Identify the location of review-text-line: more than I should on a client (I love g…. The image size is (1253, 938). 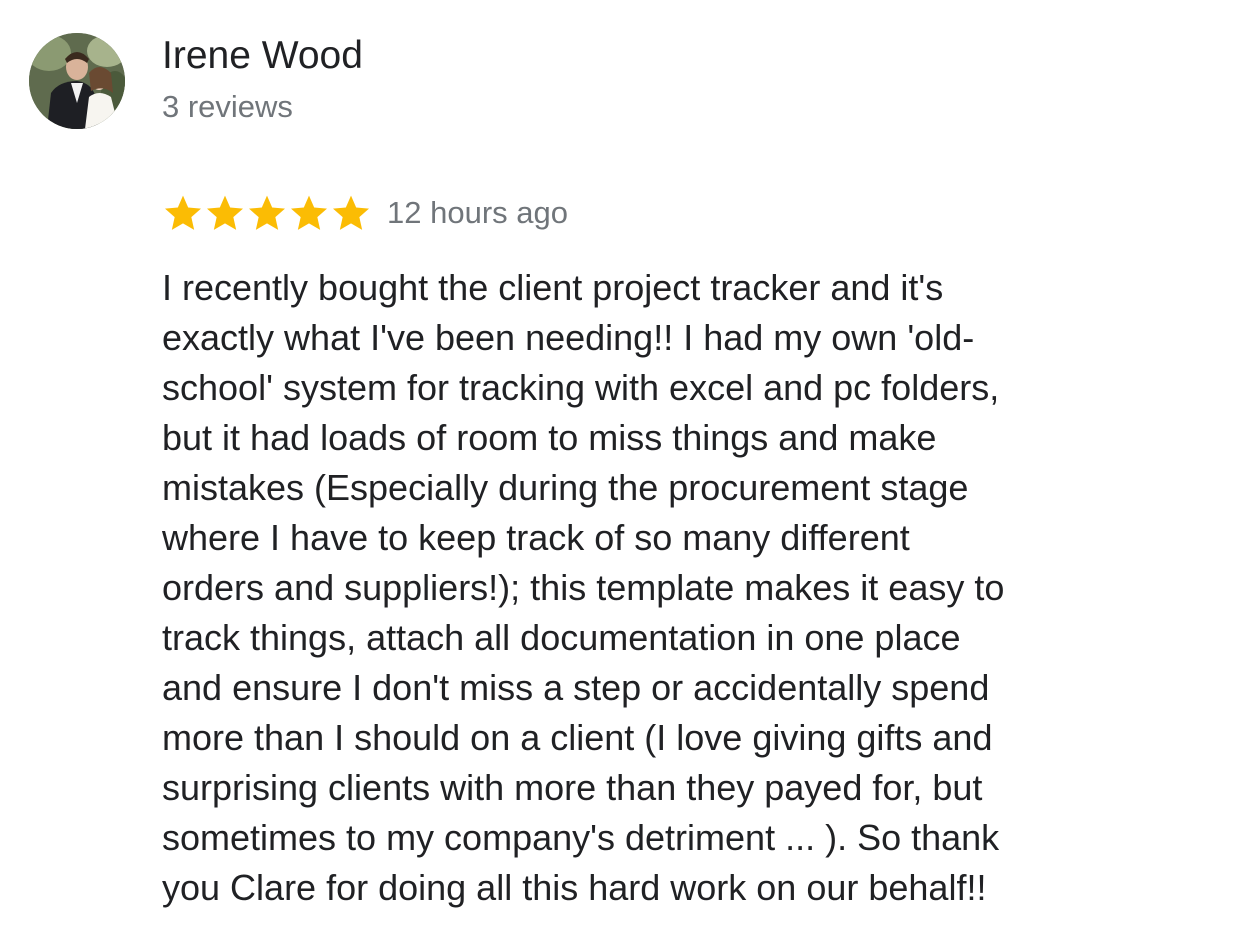
(577, 737).